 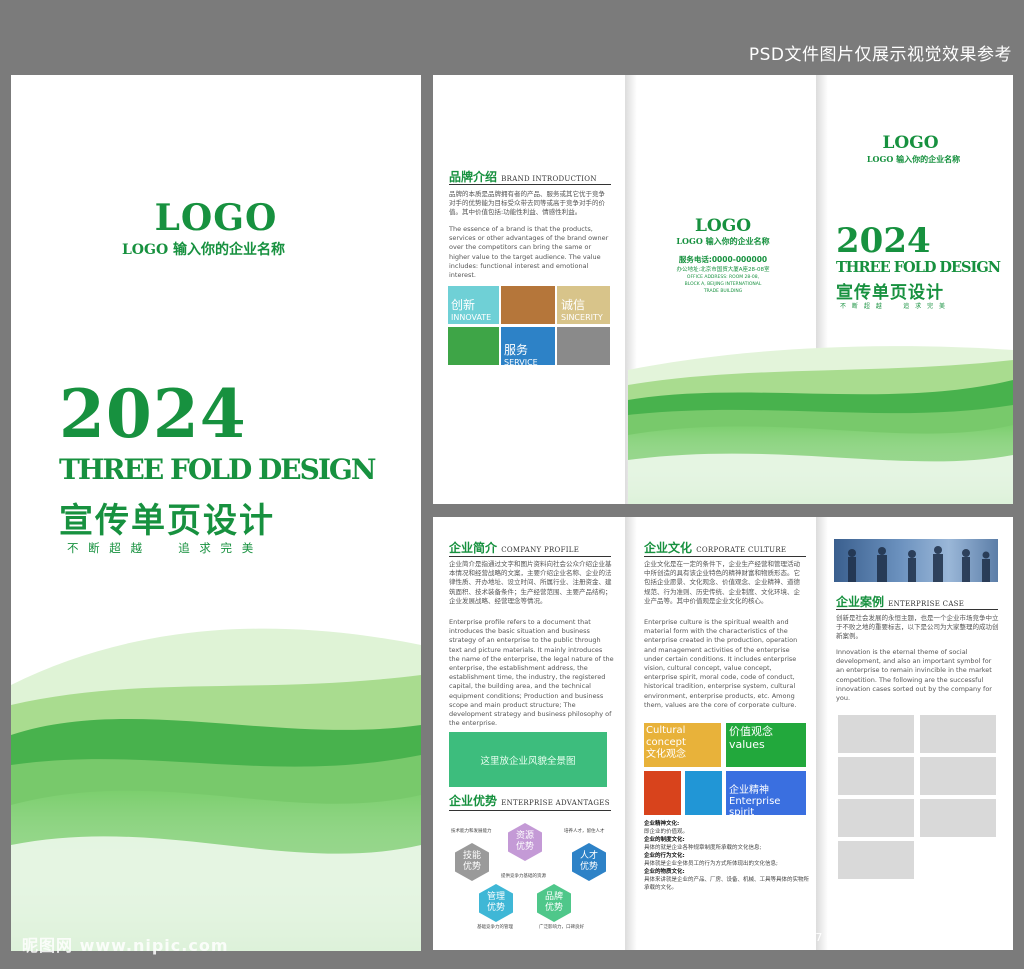 I want to click on cover-wave, so click(x=216, y=789).